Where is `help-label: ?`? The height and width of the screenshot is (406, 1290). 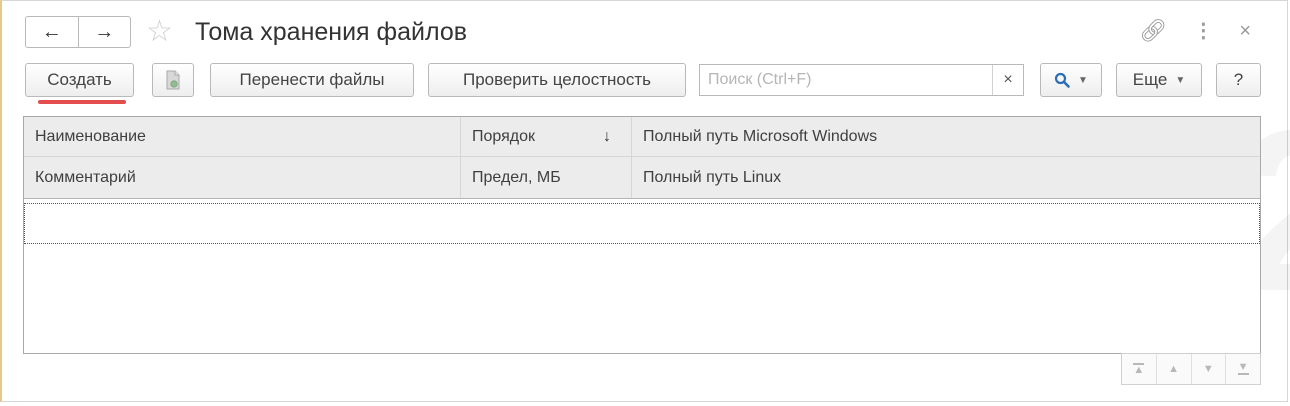
help-label: ? is located at coordinates (1238, 79).